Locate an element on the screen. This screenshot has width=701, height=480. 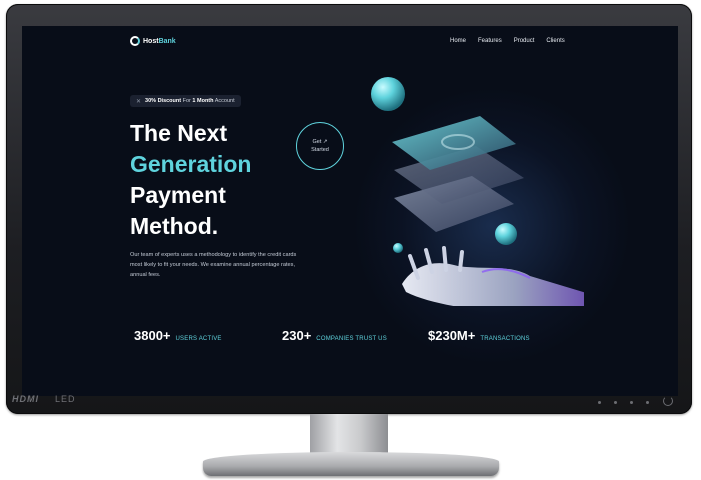
logo-icon is located at coordinates (135, 41).